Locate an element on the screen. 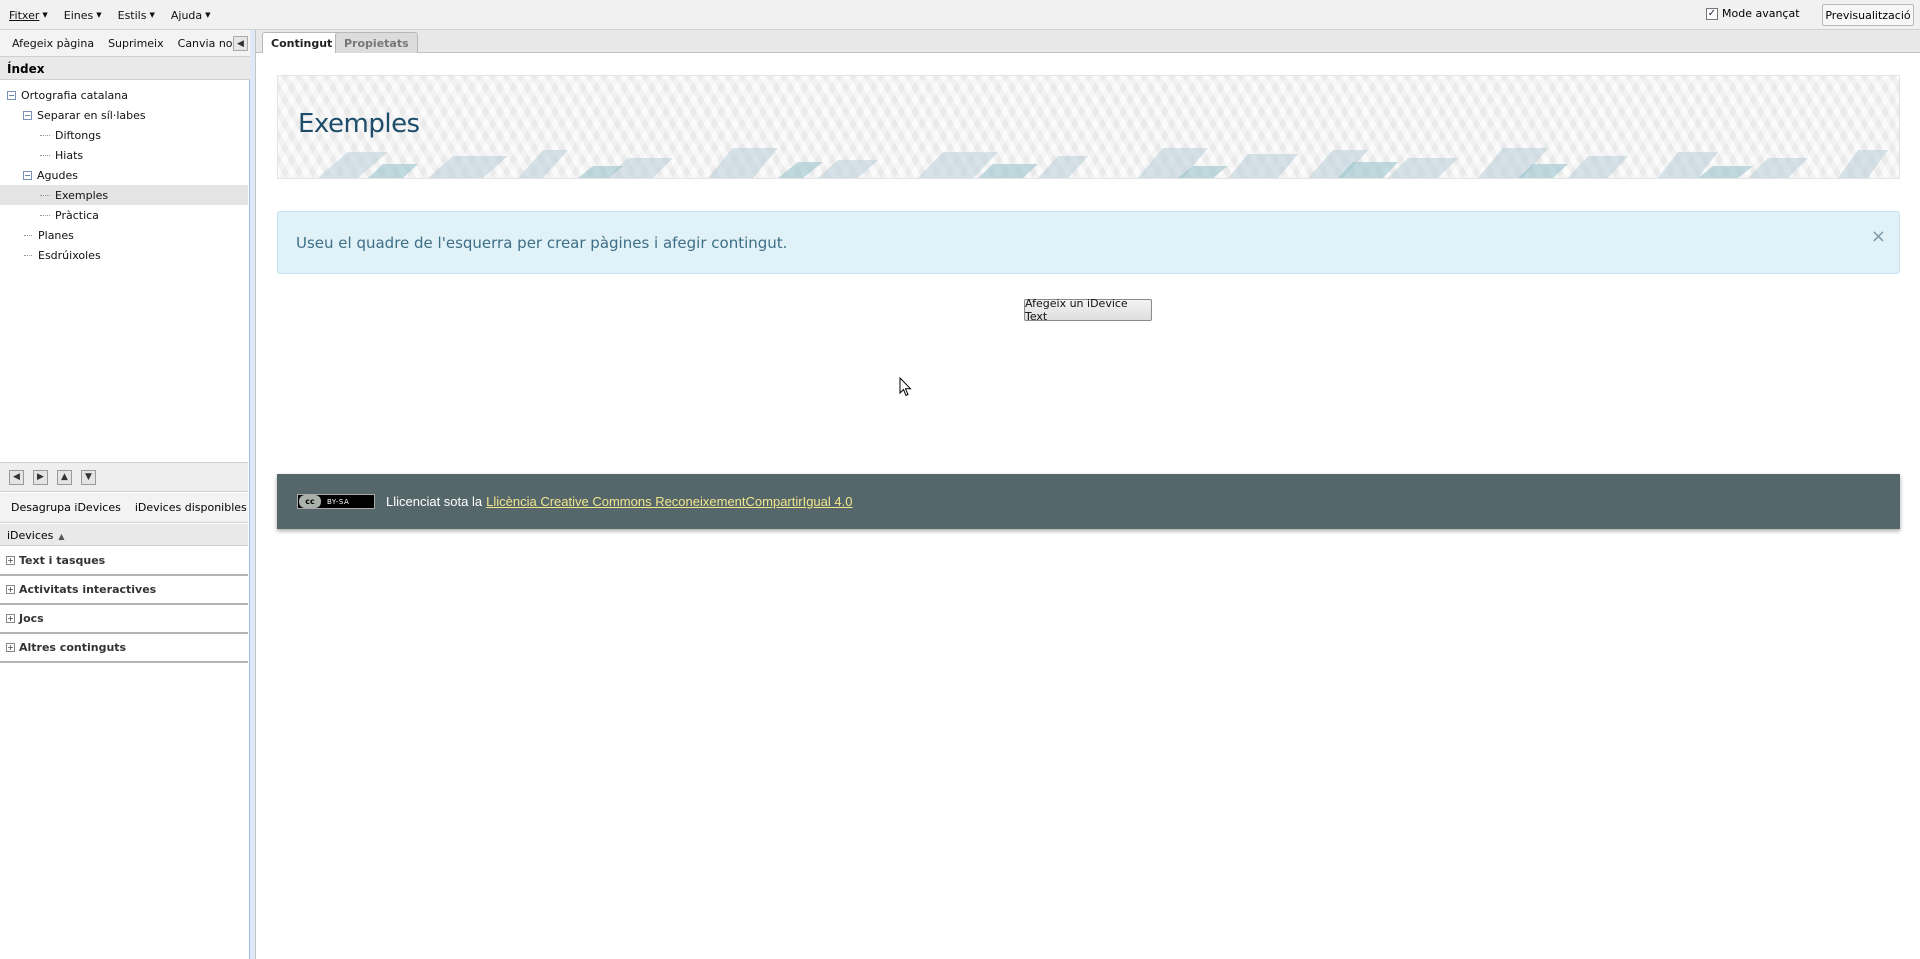 Image resolution: width=1920 pixels, height=959 pixels. index-header: Índex is located at coordinates (125, 68).